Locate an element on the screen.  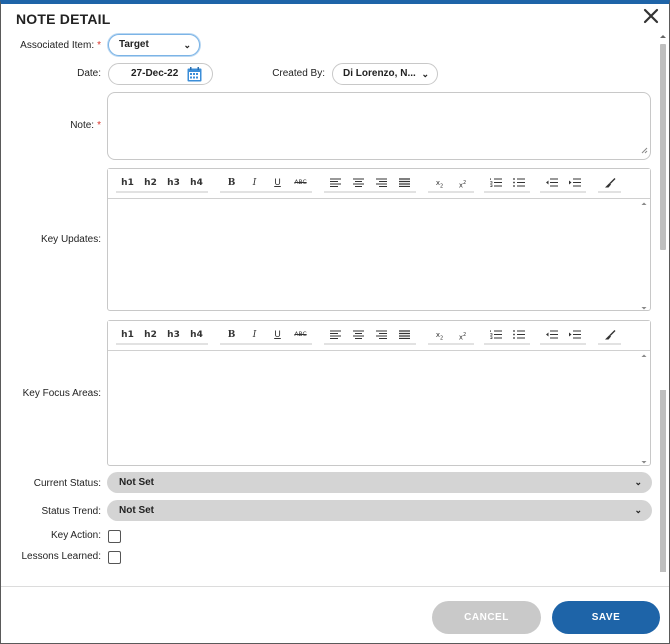
key-action-checkbox is located at coordinates (114, 536).